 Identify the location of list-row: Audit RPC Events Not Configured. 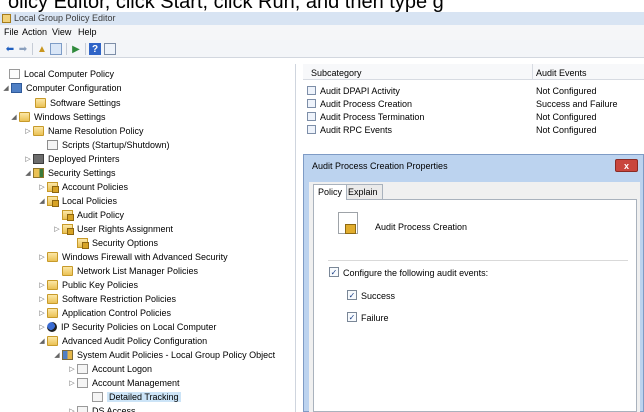
(473, 129).